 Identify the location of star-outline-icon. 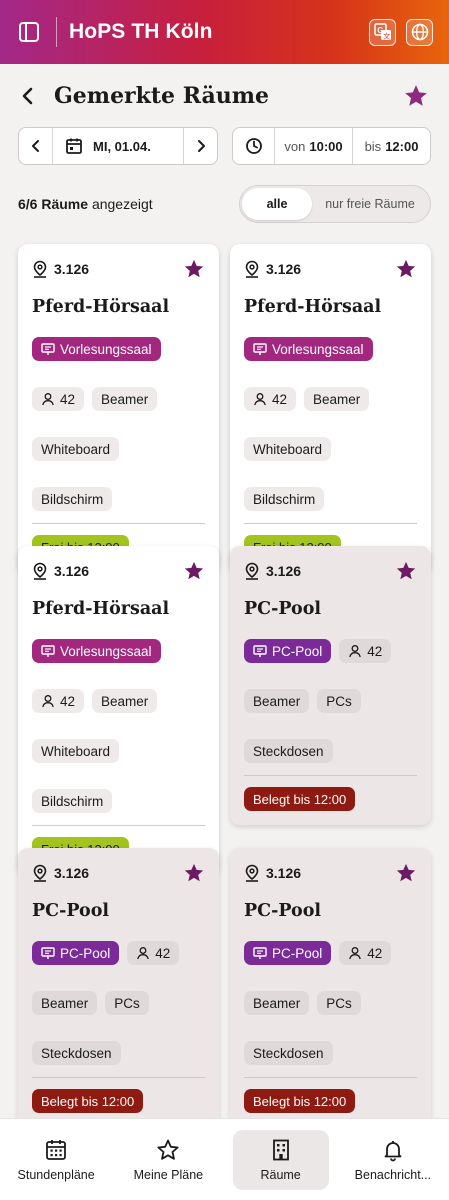
(168, 1149).